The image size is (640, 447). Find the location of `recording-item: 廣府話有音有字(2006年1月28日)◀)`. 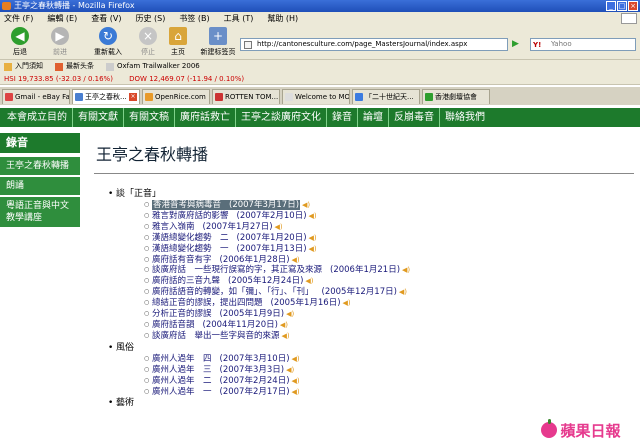

recording-item: 廣府話有音有字(2006年1月28日)◀) is located at coordinates (389, 260).